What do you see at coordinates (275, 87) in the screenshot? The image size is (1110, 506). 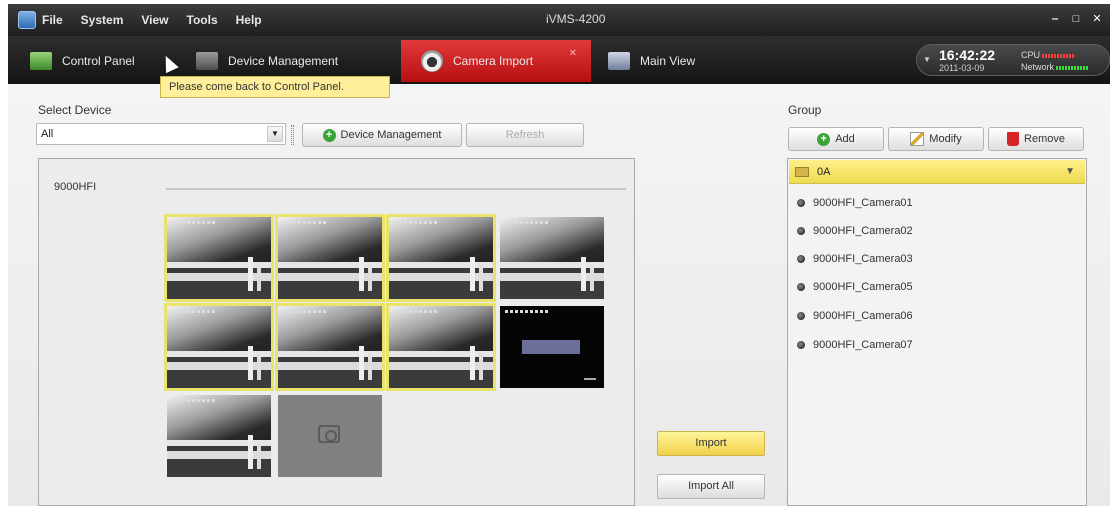 I see `tooltip: Please come back to Control Panel.` at bounding box center [275, 87].